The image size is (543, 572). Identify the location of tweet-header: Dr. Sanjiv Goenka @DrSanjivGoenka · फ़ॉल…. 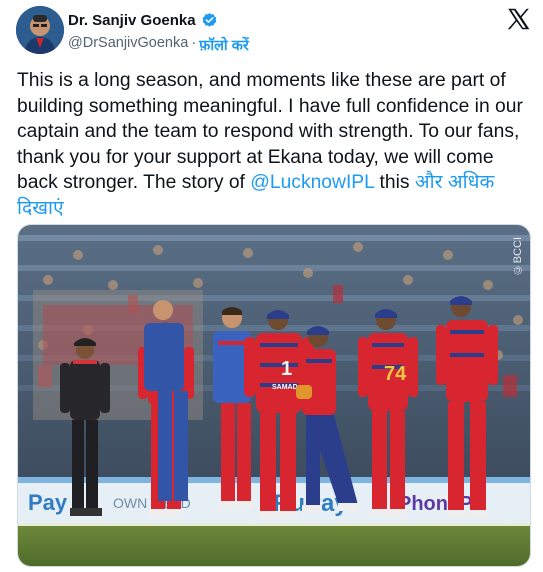
(273, 32).